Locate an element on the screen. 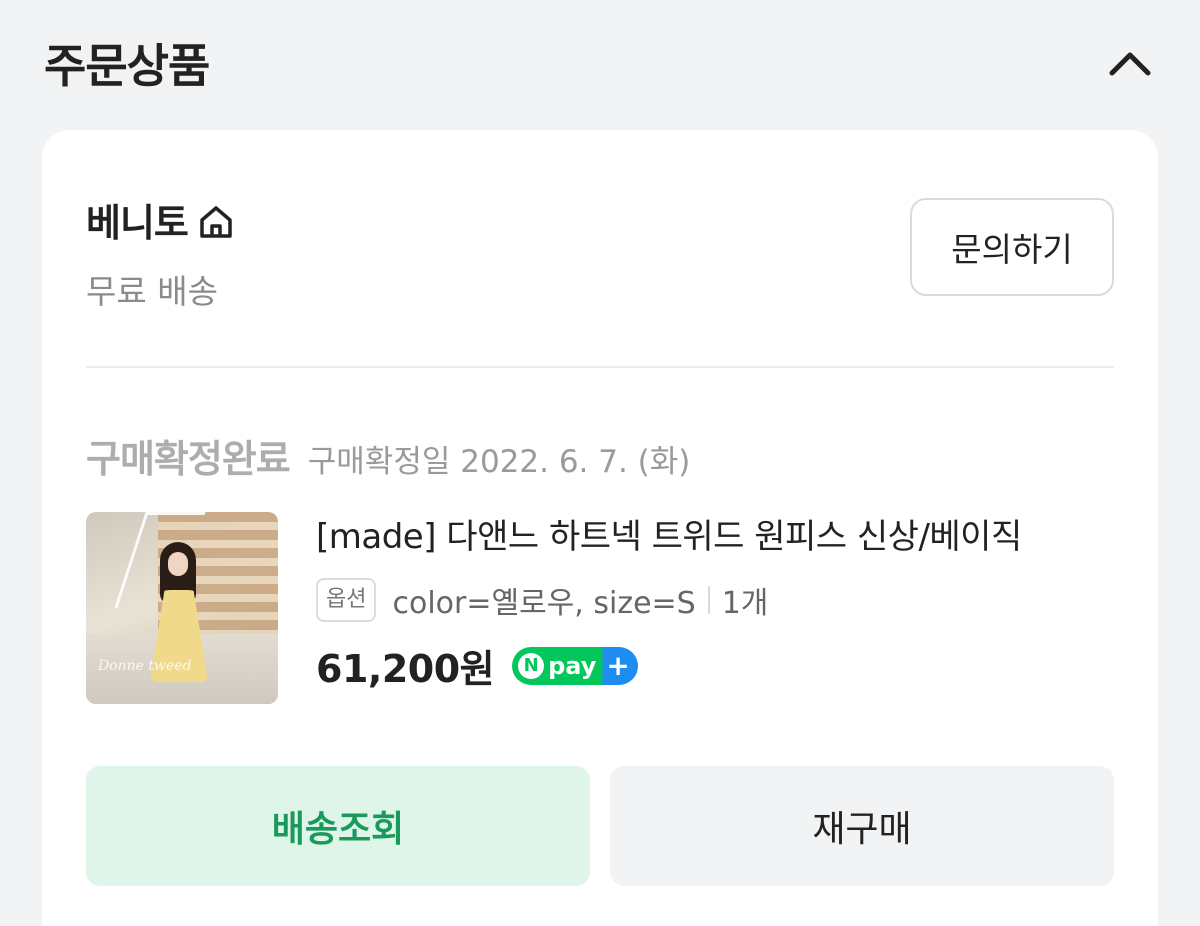 Image resolution: width=1200 pixels, height=926 pixels. option-badge: 옵션 is located at coordinates (346, 600).